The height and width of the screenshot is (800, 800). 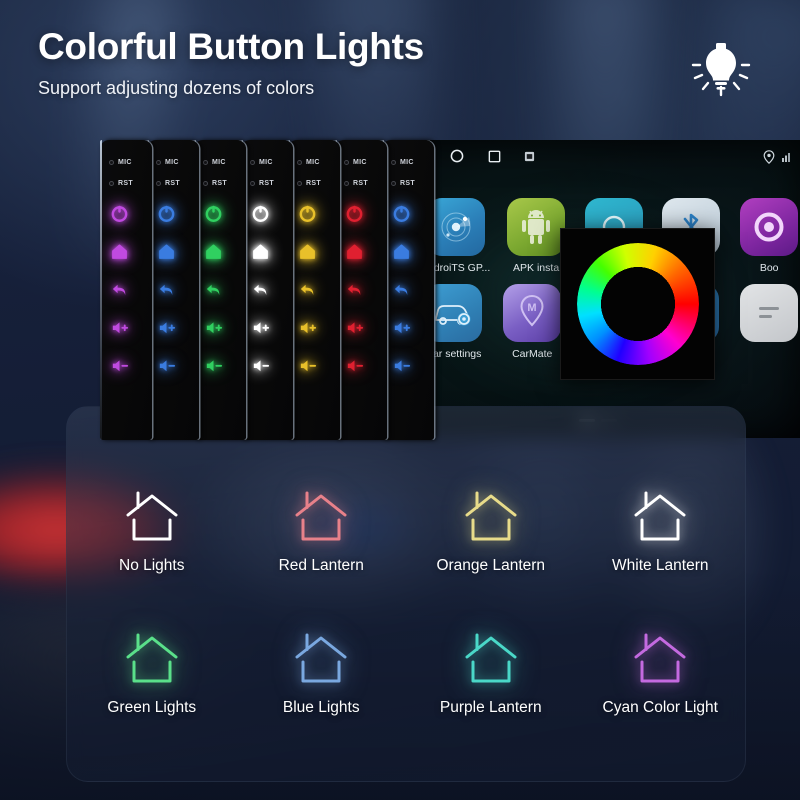 I want to click on lantern-option: White Lantern, so click(x=661, y=533).